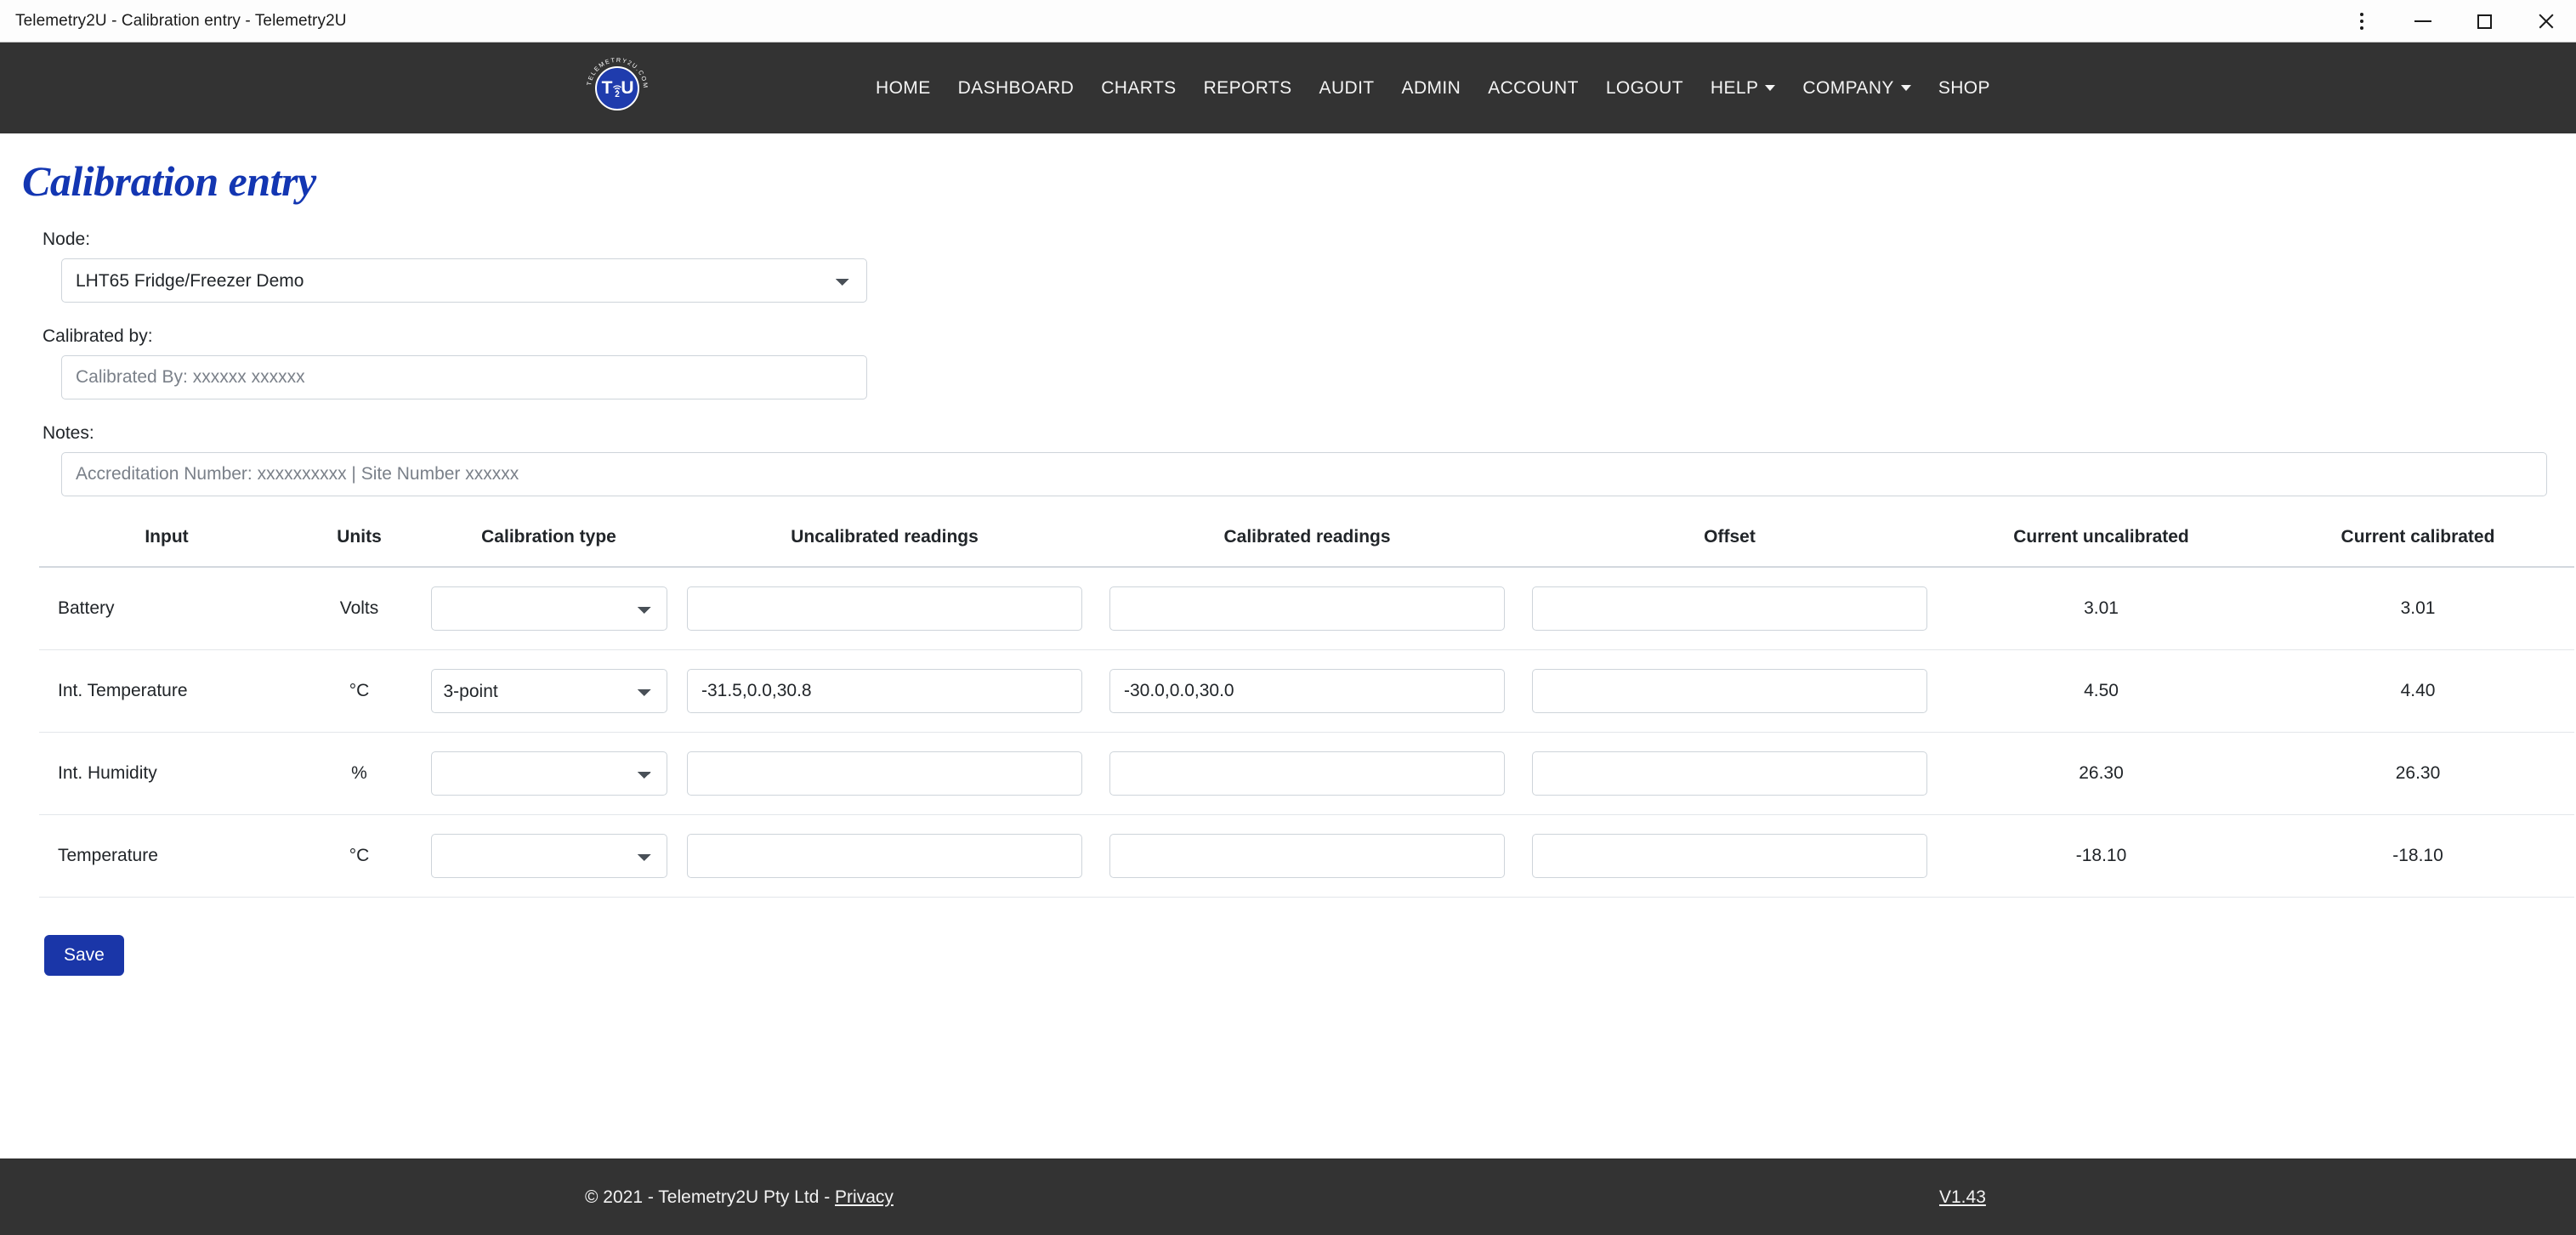  I want to click on nav-item-audit: AUDIT, so click(1347, 88).